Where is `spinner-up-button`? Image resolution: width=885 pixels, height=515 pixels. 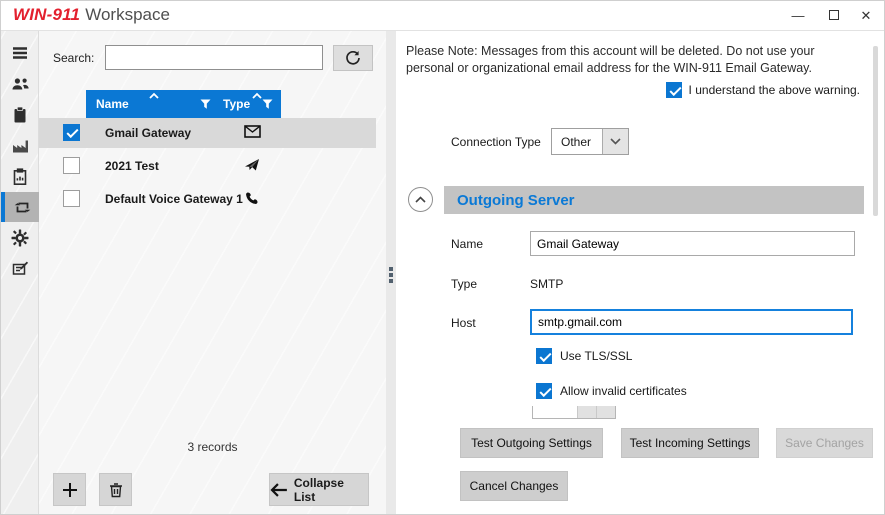
spinner-up-button is located at coordinates (605, 412).